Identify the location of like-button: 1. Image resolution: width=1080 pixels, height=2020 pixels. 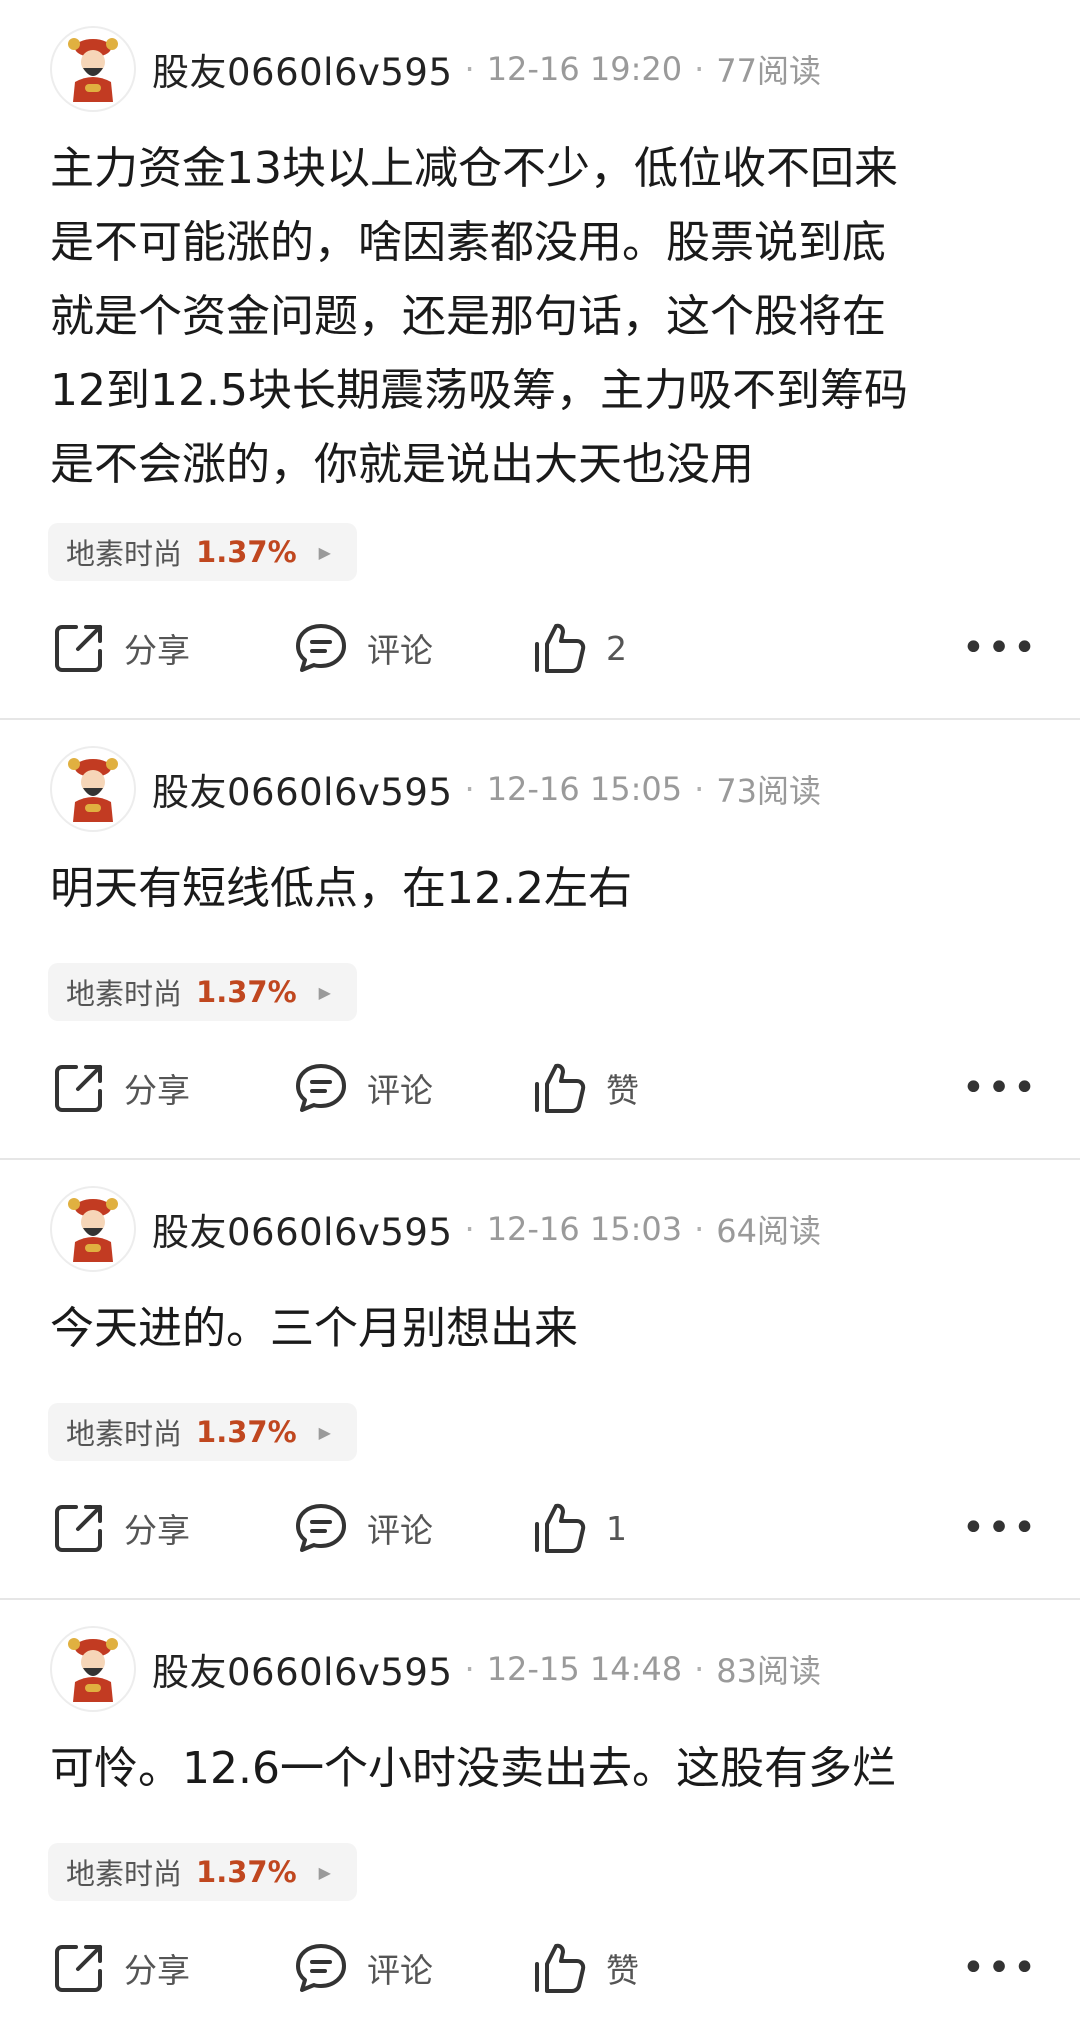
(579, 1528).